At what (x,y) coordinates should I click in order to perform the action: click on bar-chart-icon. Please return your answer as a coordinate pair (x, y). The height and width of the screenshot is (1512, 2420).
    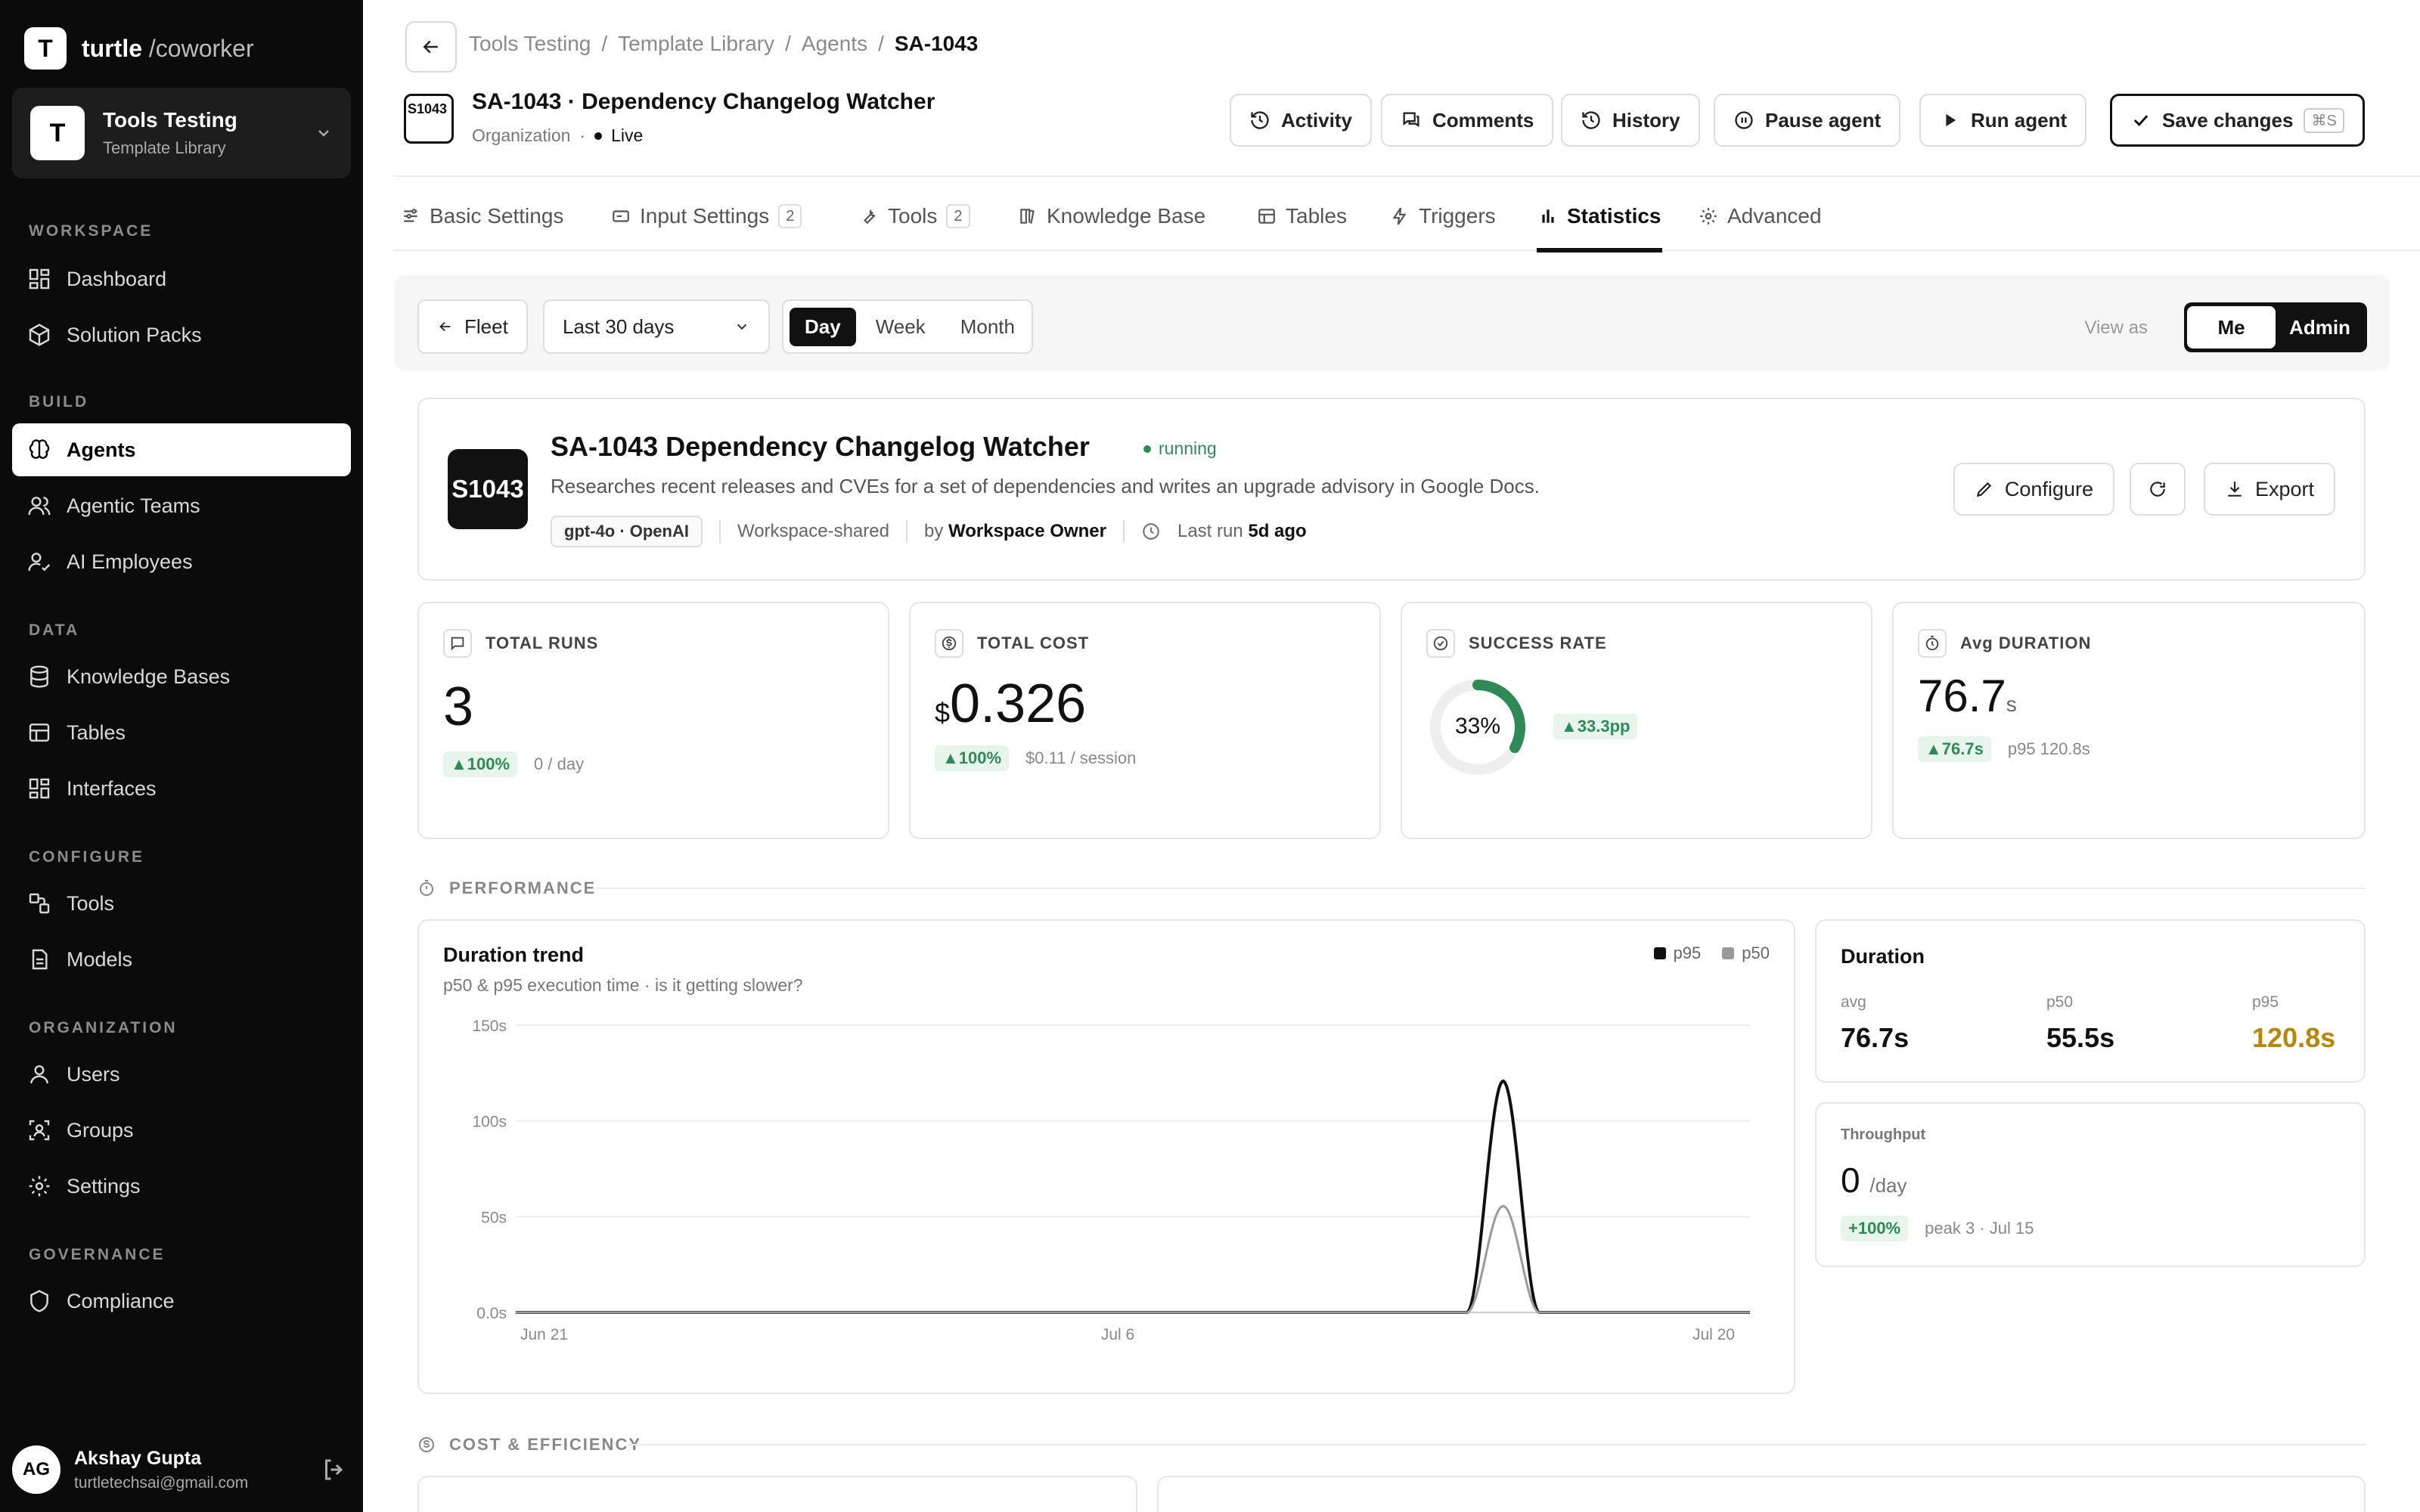
    Looking at the image, I should click on (1548, 216).